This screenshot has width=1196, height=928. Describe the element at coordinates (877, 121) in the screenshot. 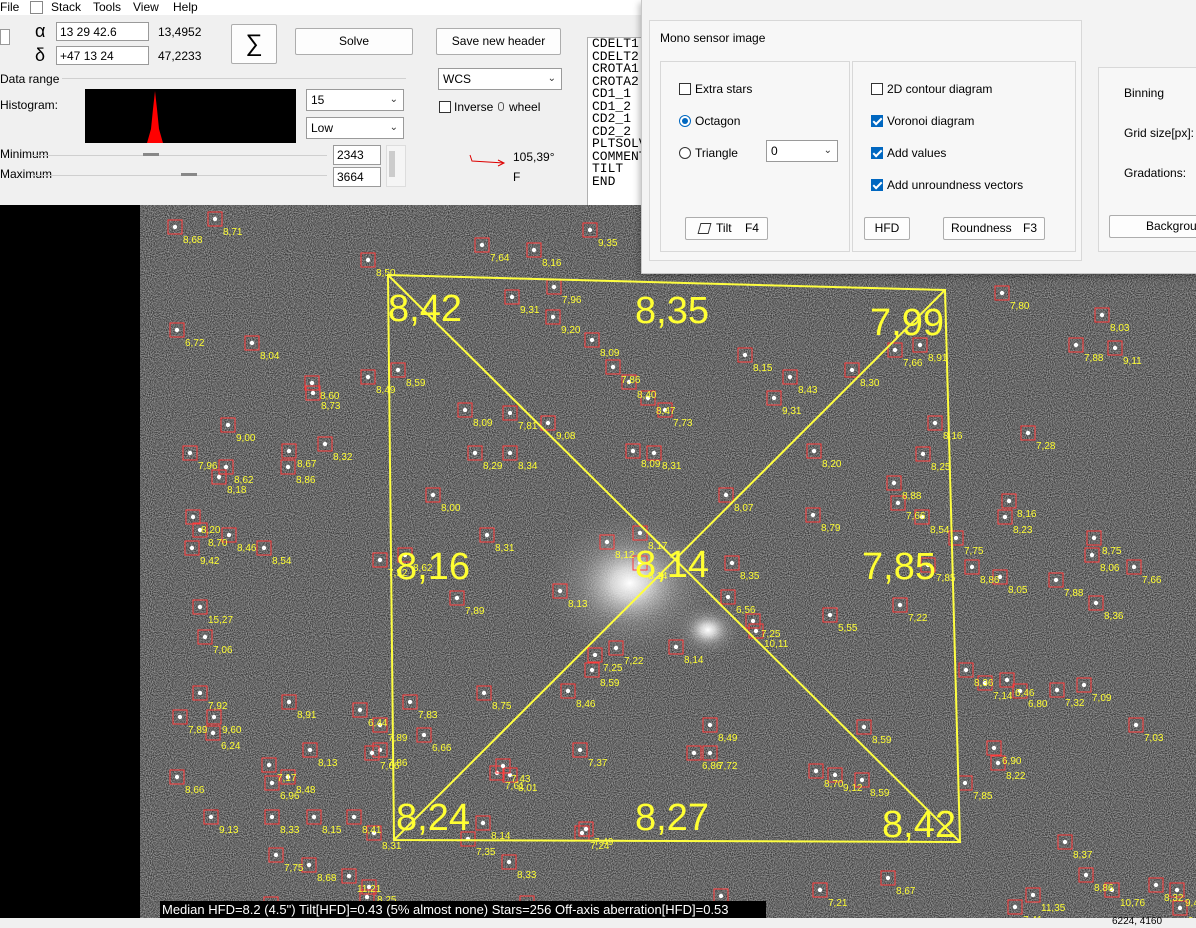

I see `voronoi-checkbox` at that location.